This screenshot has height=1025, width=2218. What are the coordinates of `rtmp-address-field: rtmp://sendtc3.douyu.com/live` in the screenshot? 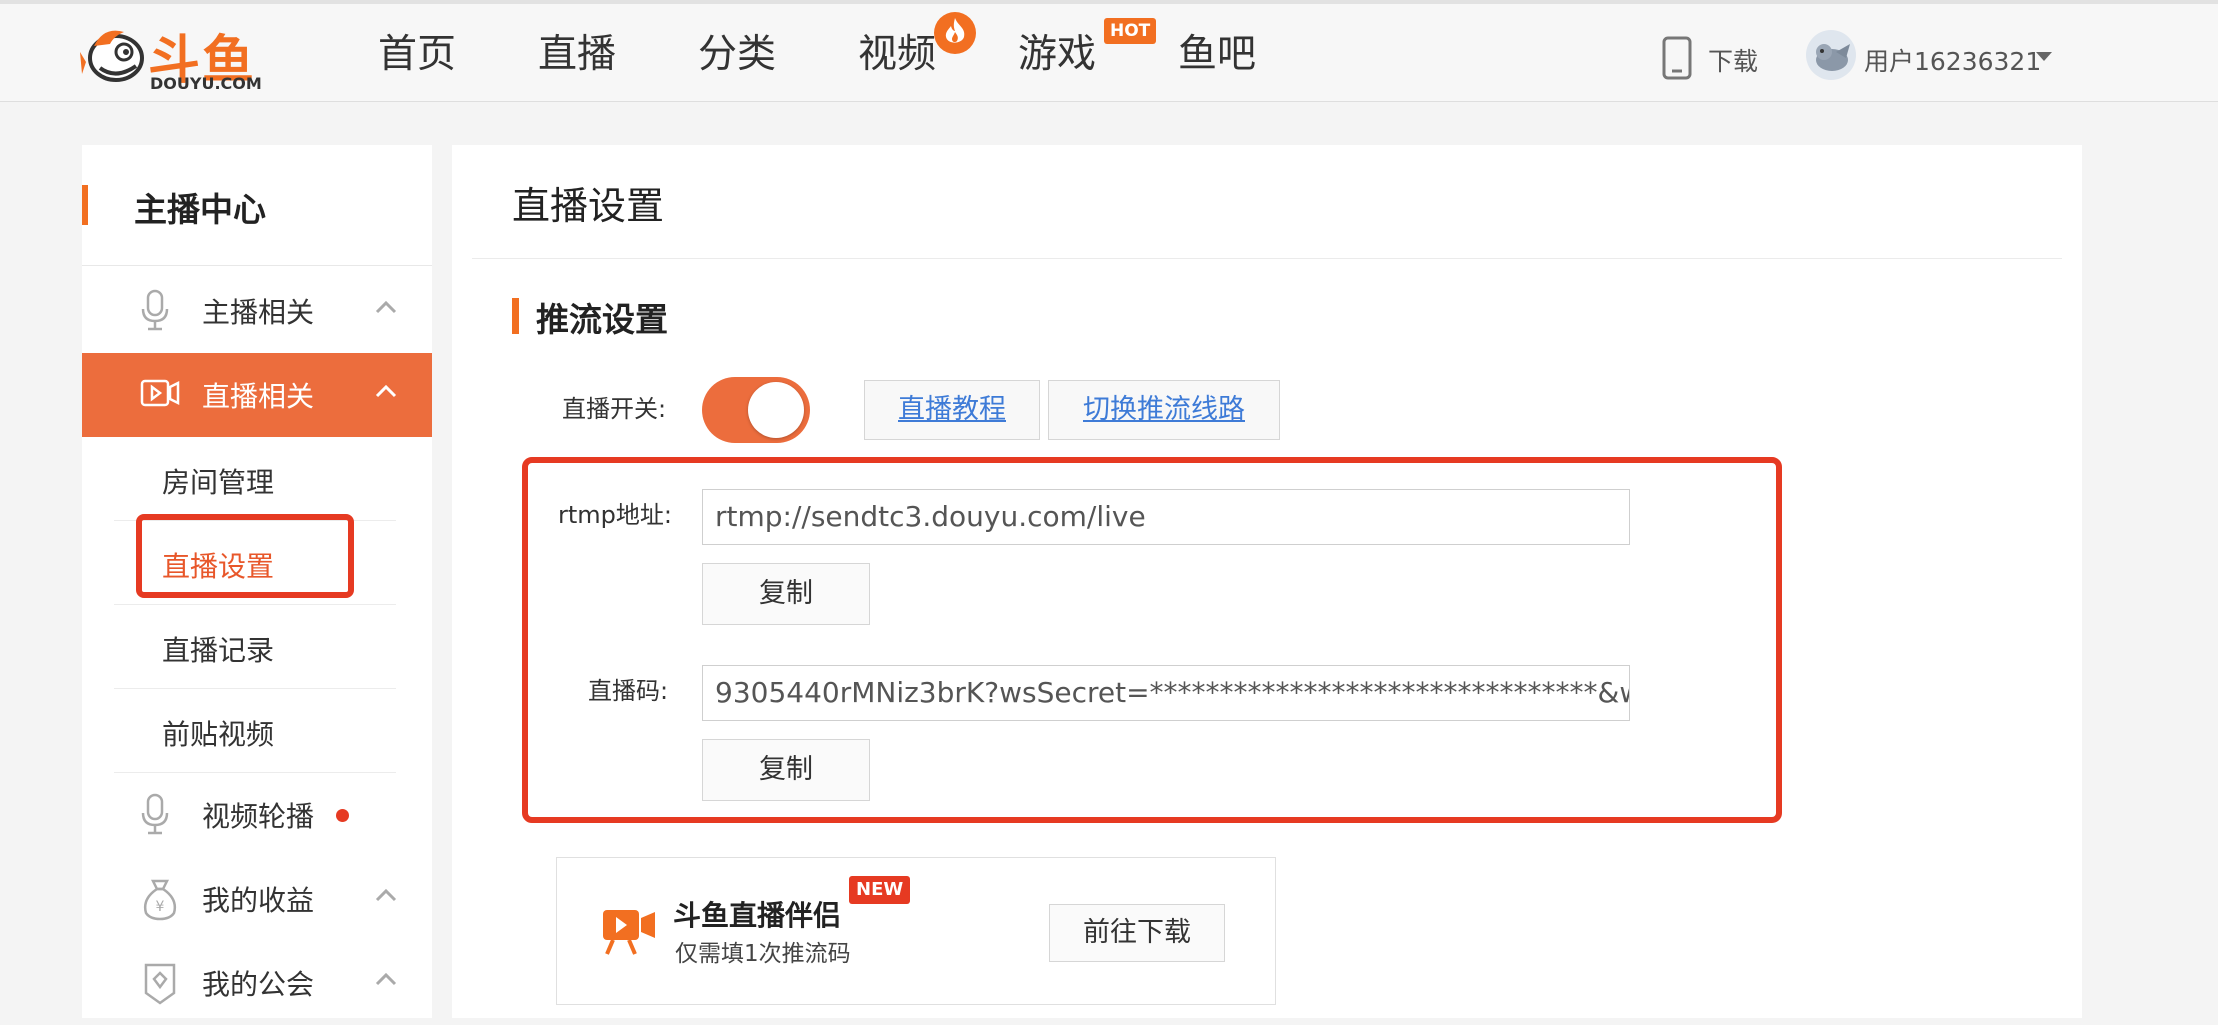 It's located at (1166, 517).